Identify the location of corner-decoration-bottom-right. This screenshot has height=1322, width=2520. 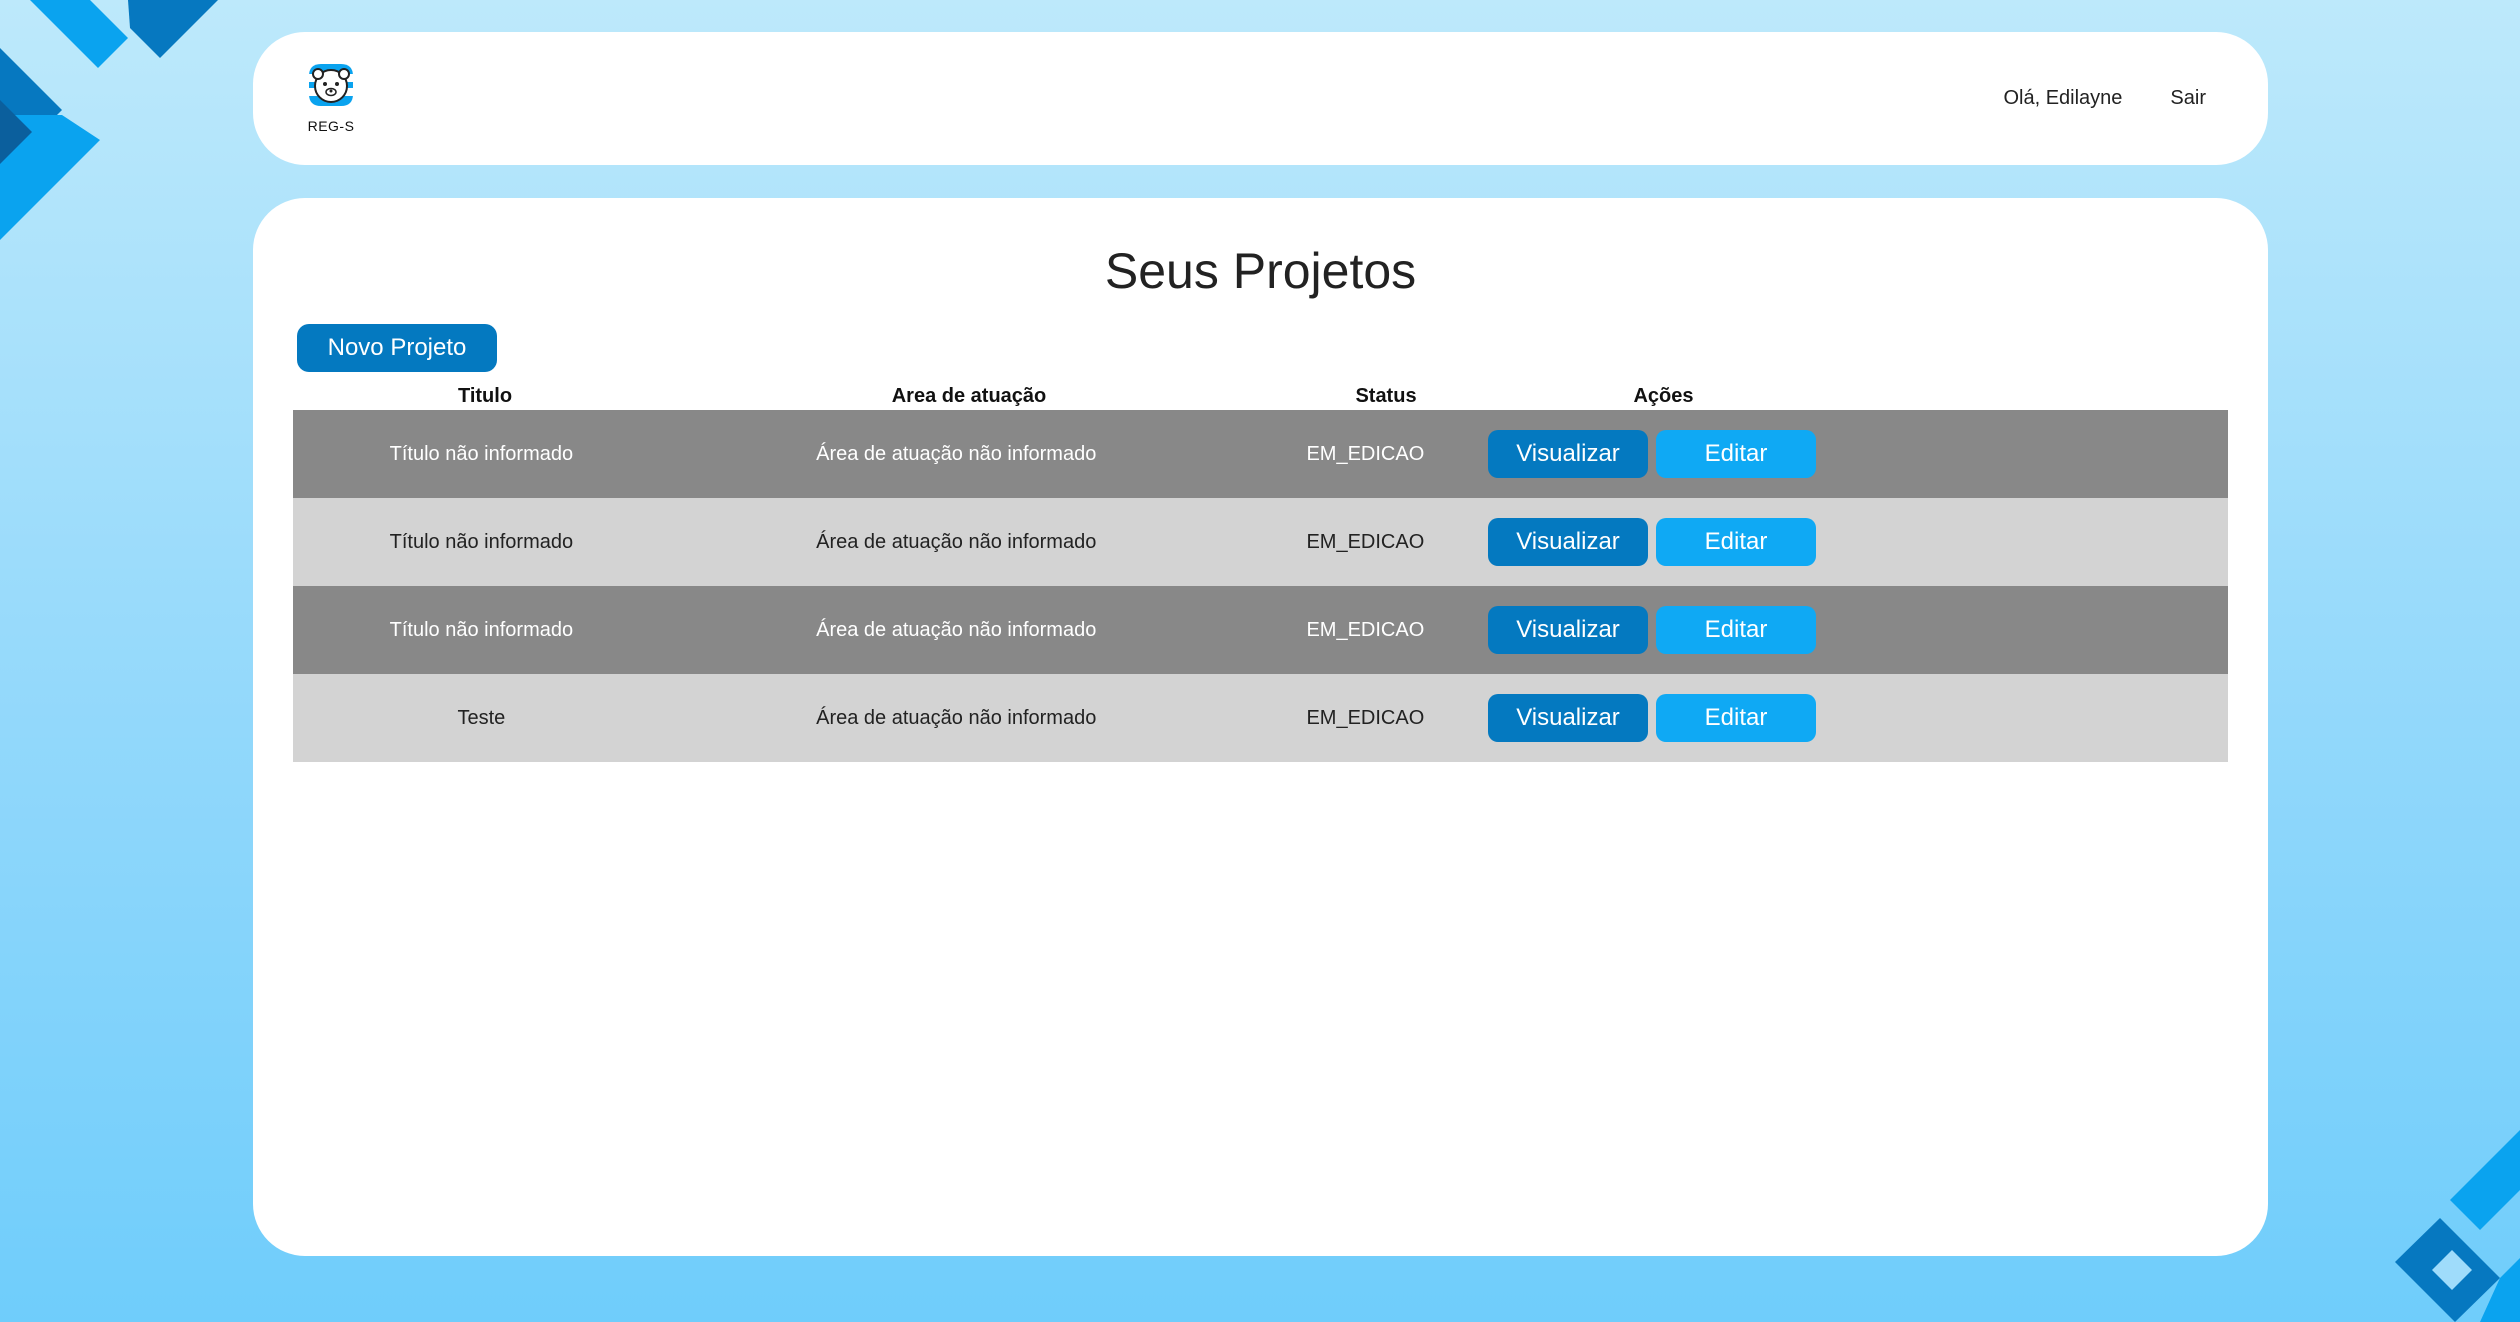
(2457, 1226).